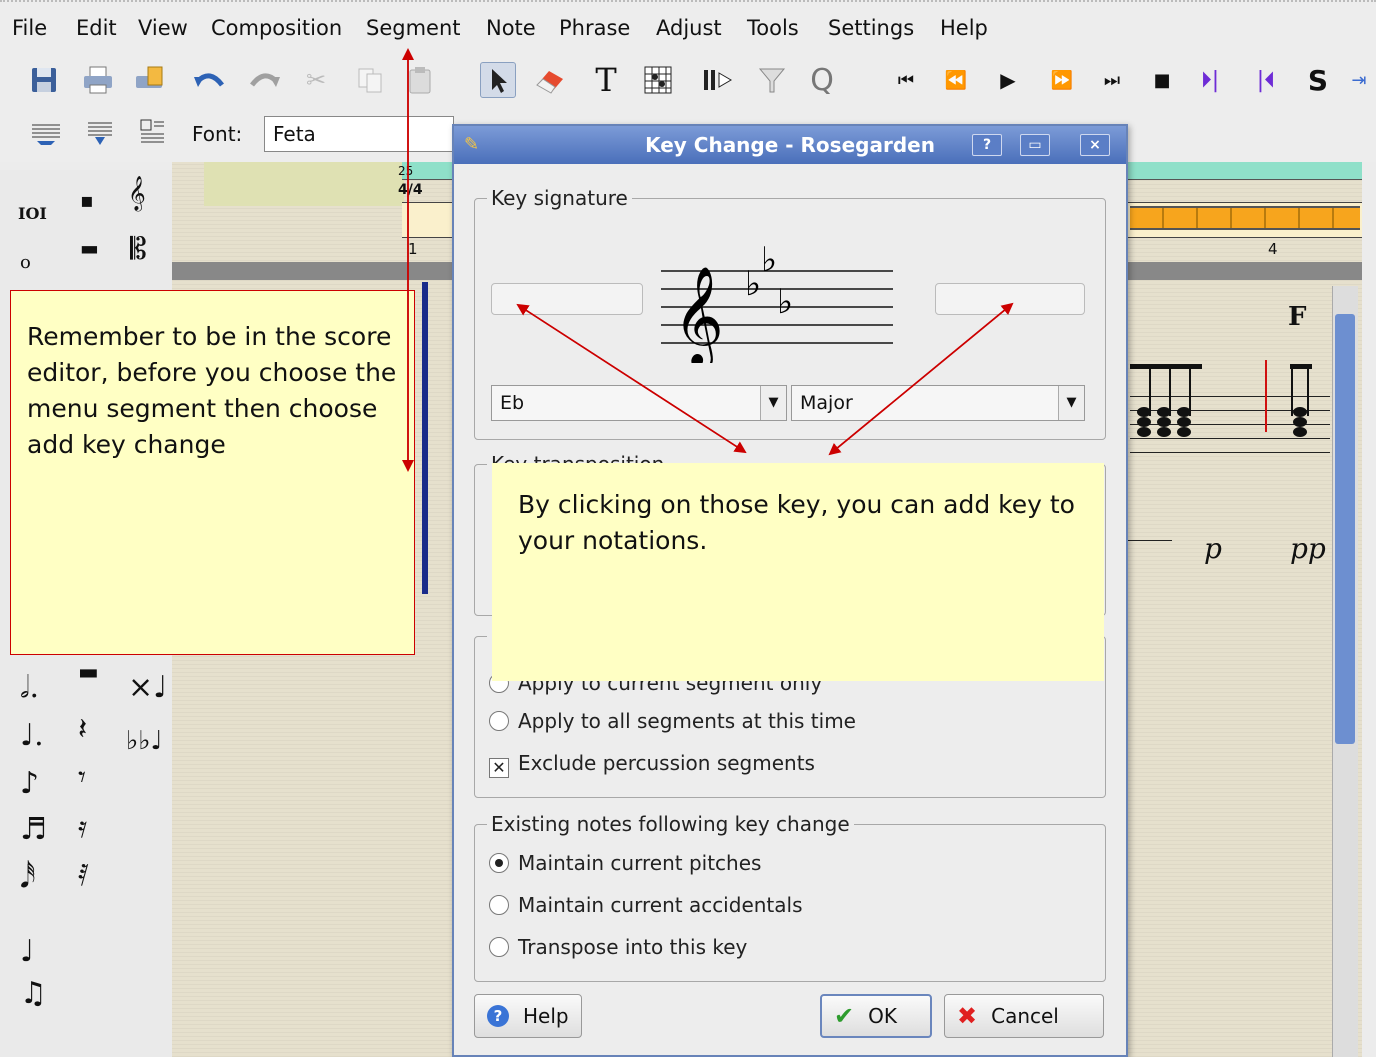 This screenshot has height=1057, width=1376. What do you see at coordinates (27, 951) in the screenshot?
I see `grace-note-icon: ♩` at bounding box center [27, 951].